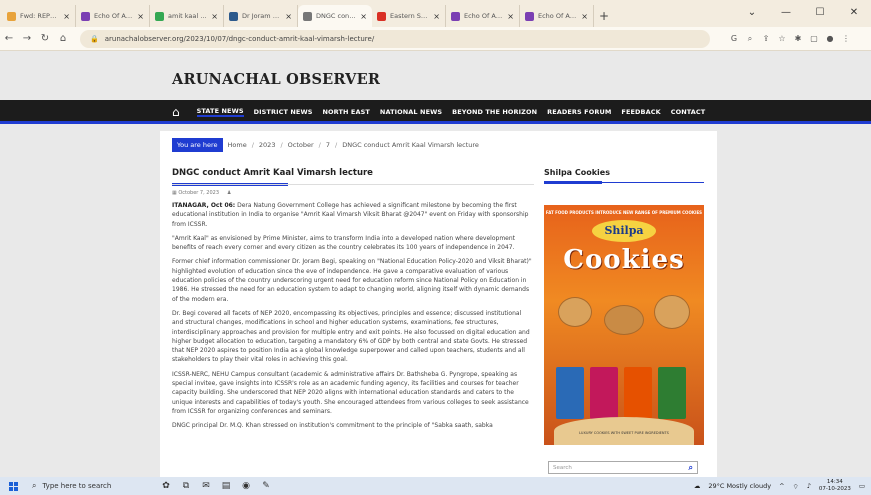 This screenshot has height=495, width=871. I want to click on nav-item-feedback: FEEDBACK, so click(640, 112).